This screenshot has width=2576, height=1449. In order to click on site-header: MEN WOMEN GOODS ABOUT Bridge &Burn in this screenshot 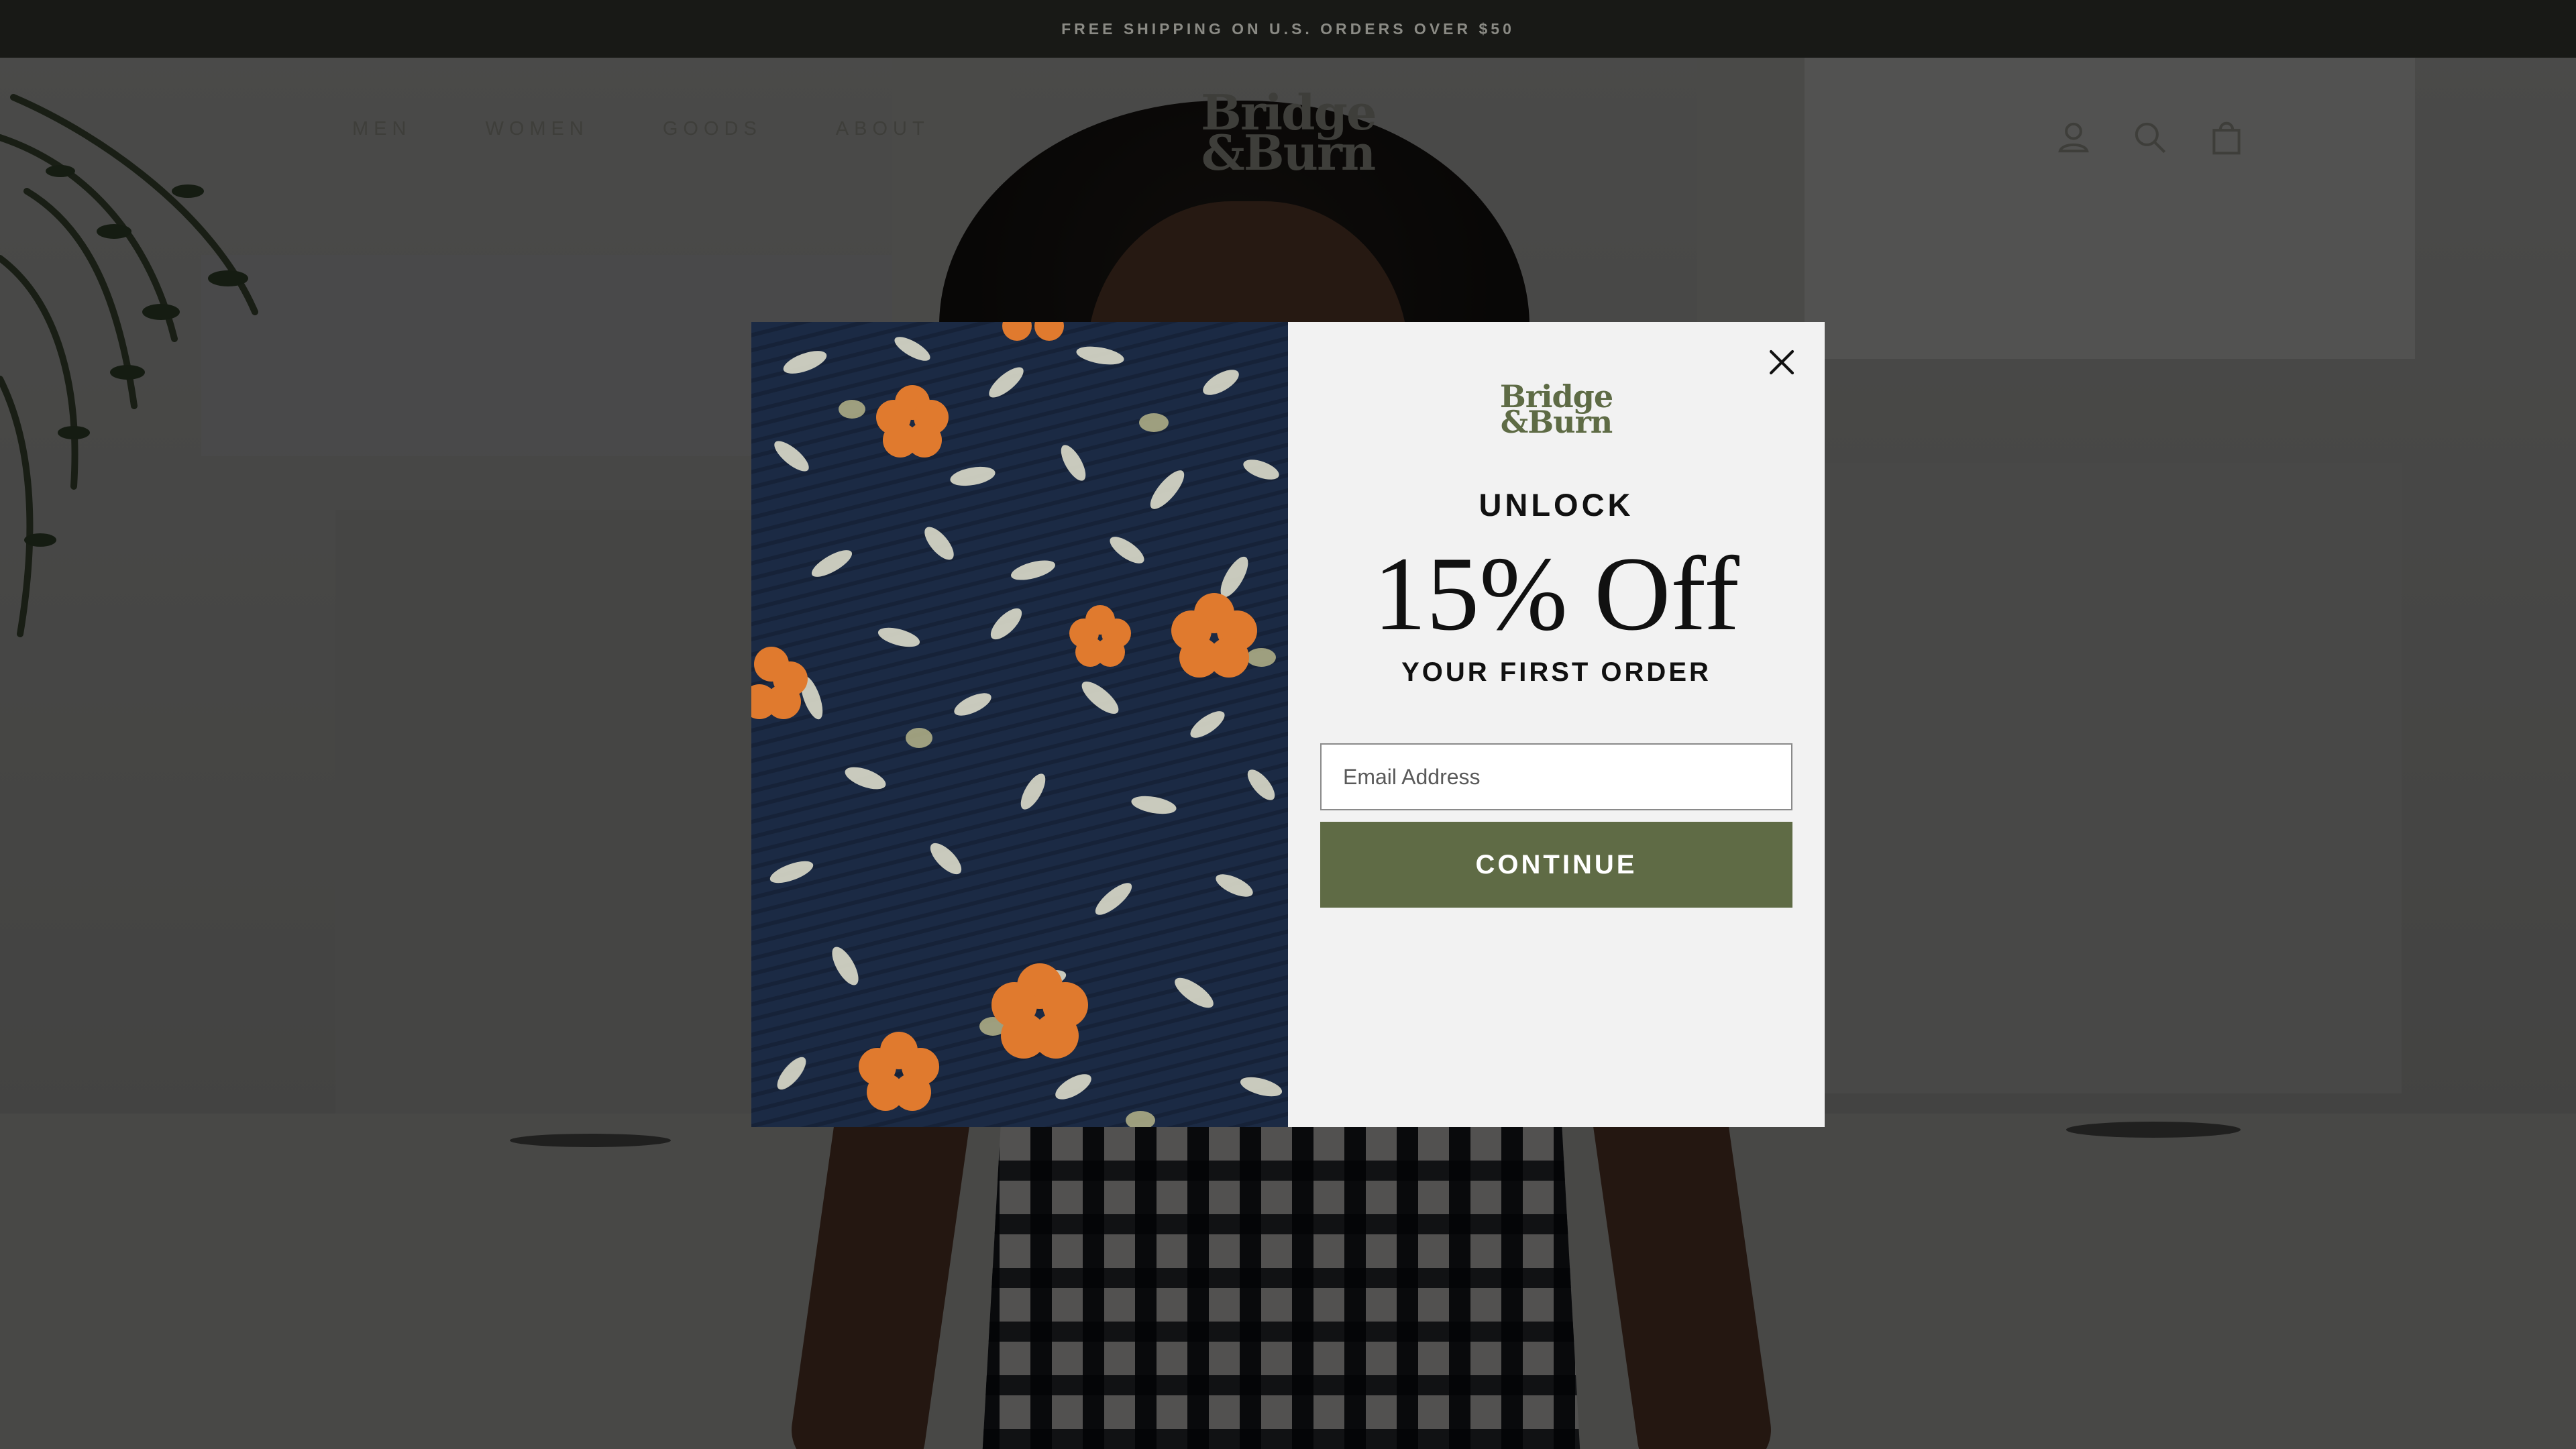, I will do `click(1288, 131)`.